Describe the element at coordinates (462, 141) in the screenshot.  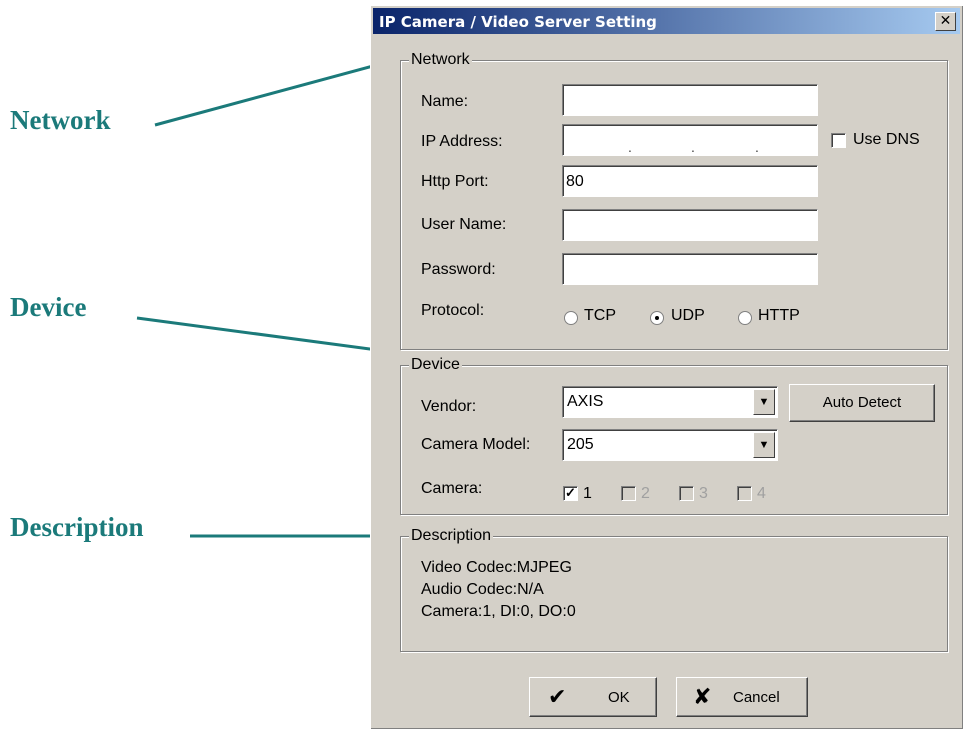
I see `ip-address-label: IP Address:` at that location.